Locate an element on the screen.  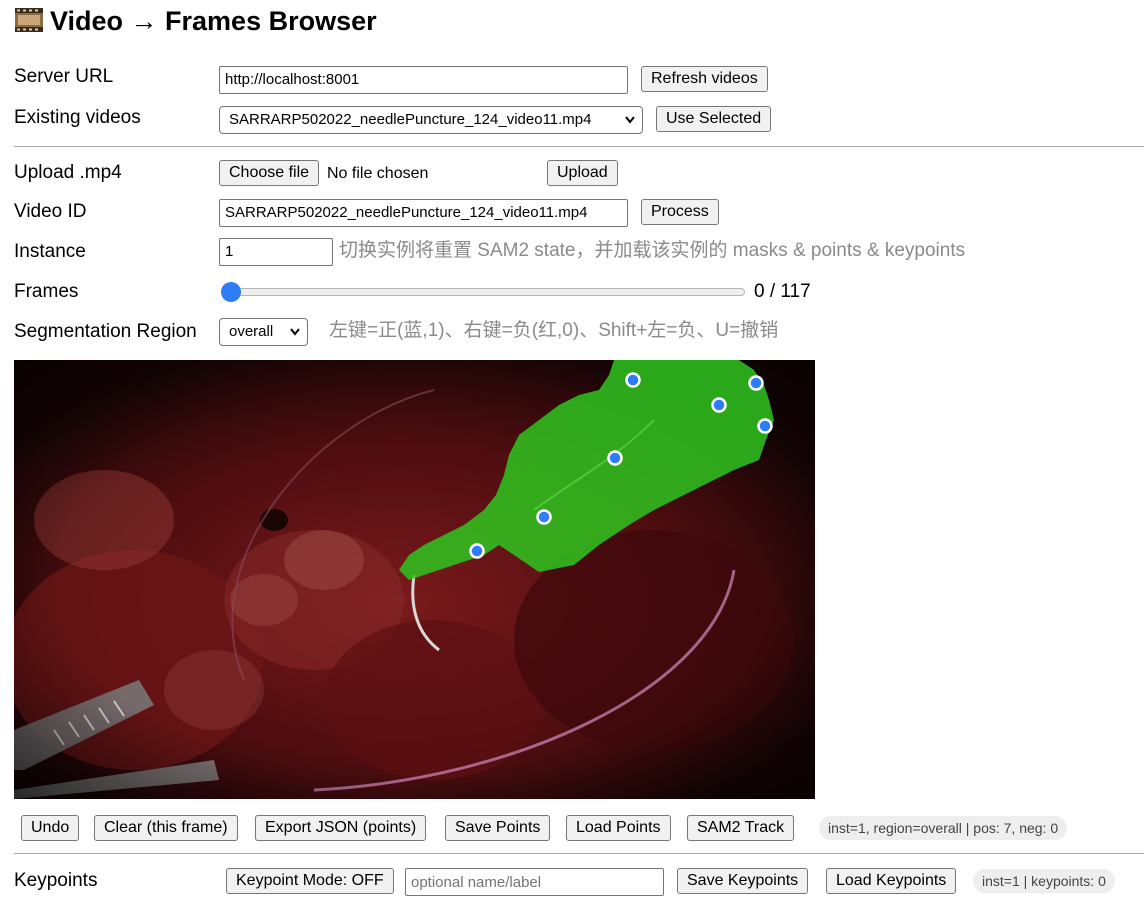
choose-file-button: Choose file is located at coordinates (269, 173).